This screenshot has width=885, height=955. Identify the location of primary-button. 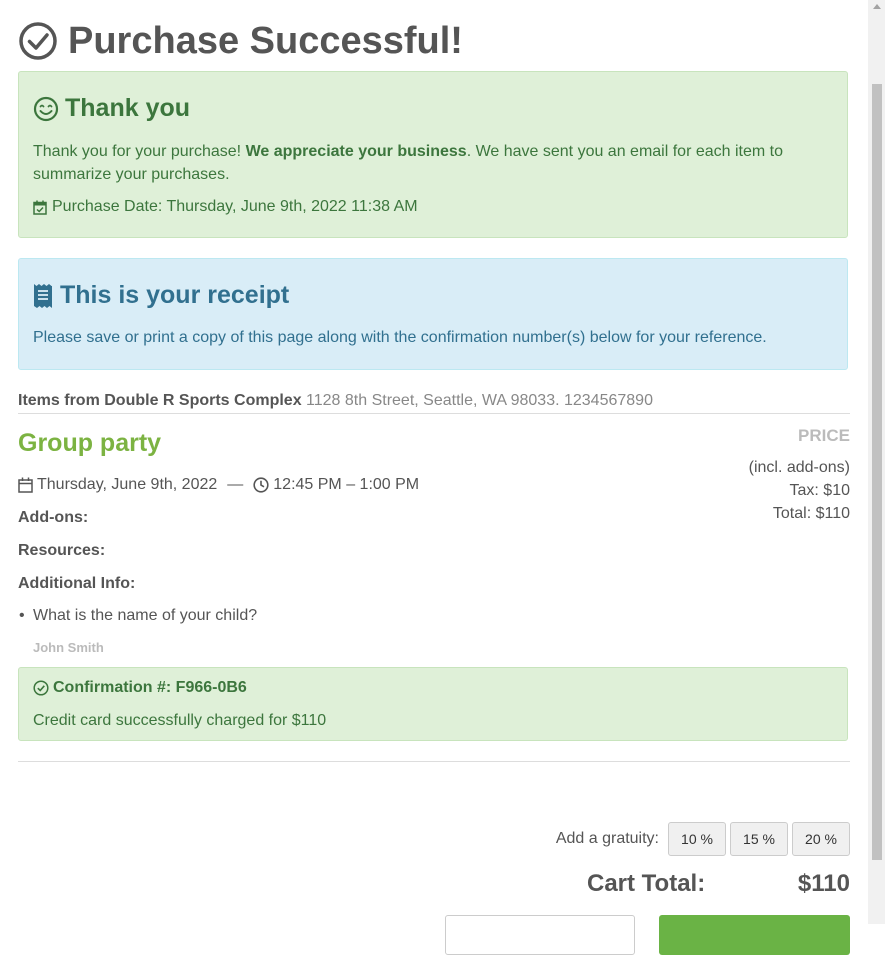
(754, 935).